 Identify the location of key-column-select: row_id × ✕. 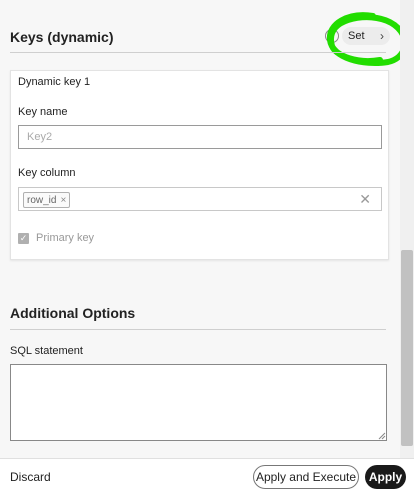
(200, 199).